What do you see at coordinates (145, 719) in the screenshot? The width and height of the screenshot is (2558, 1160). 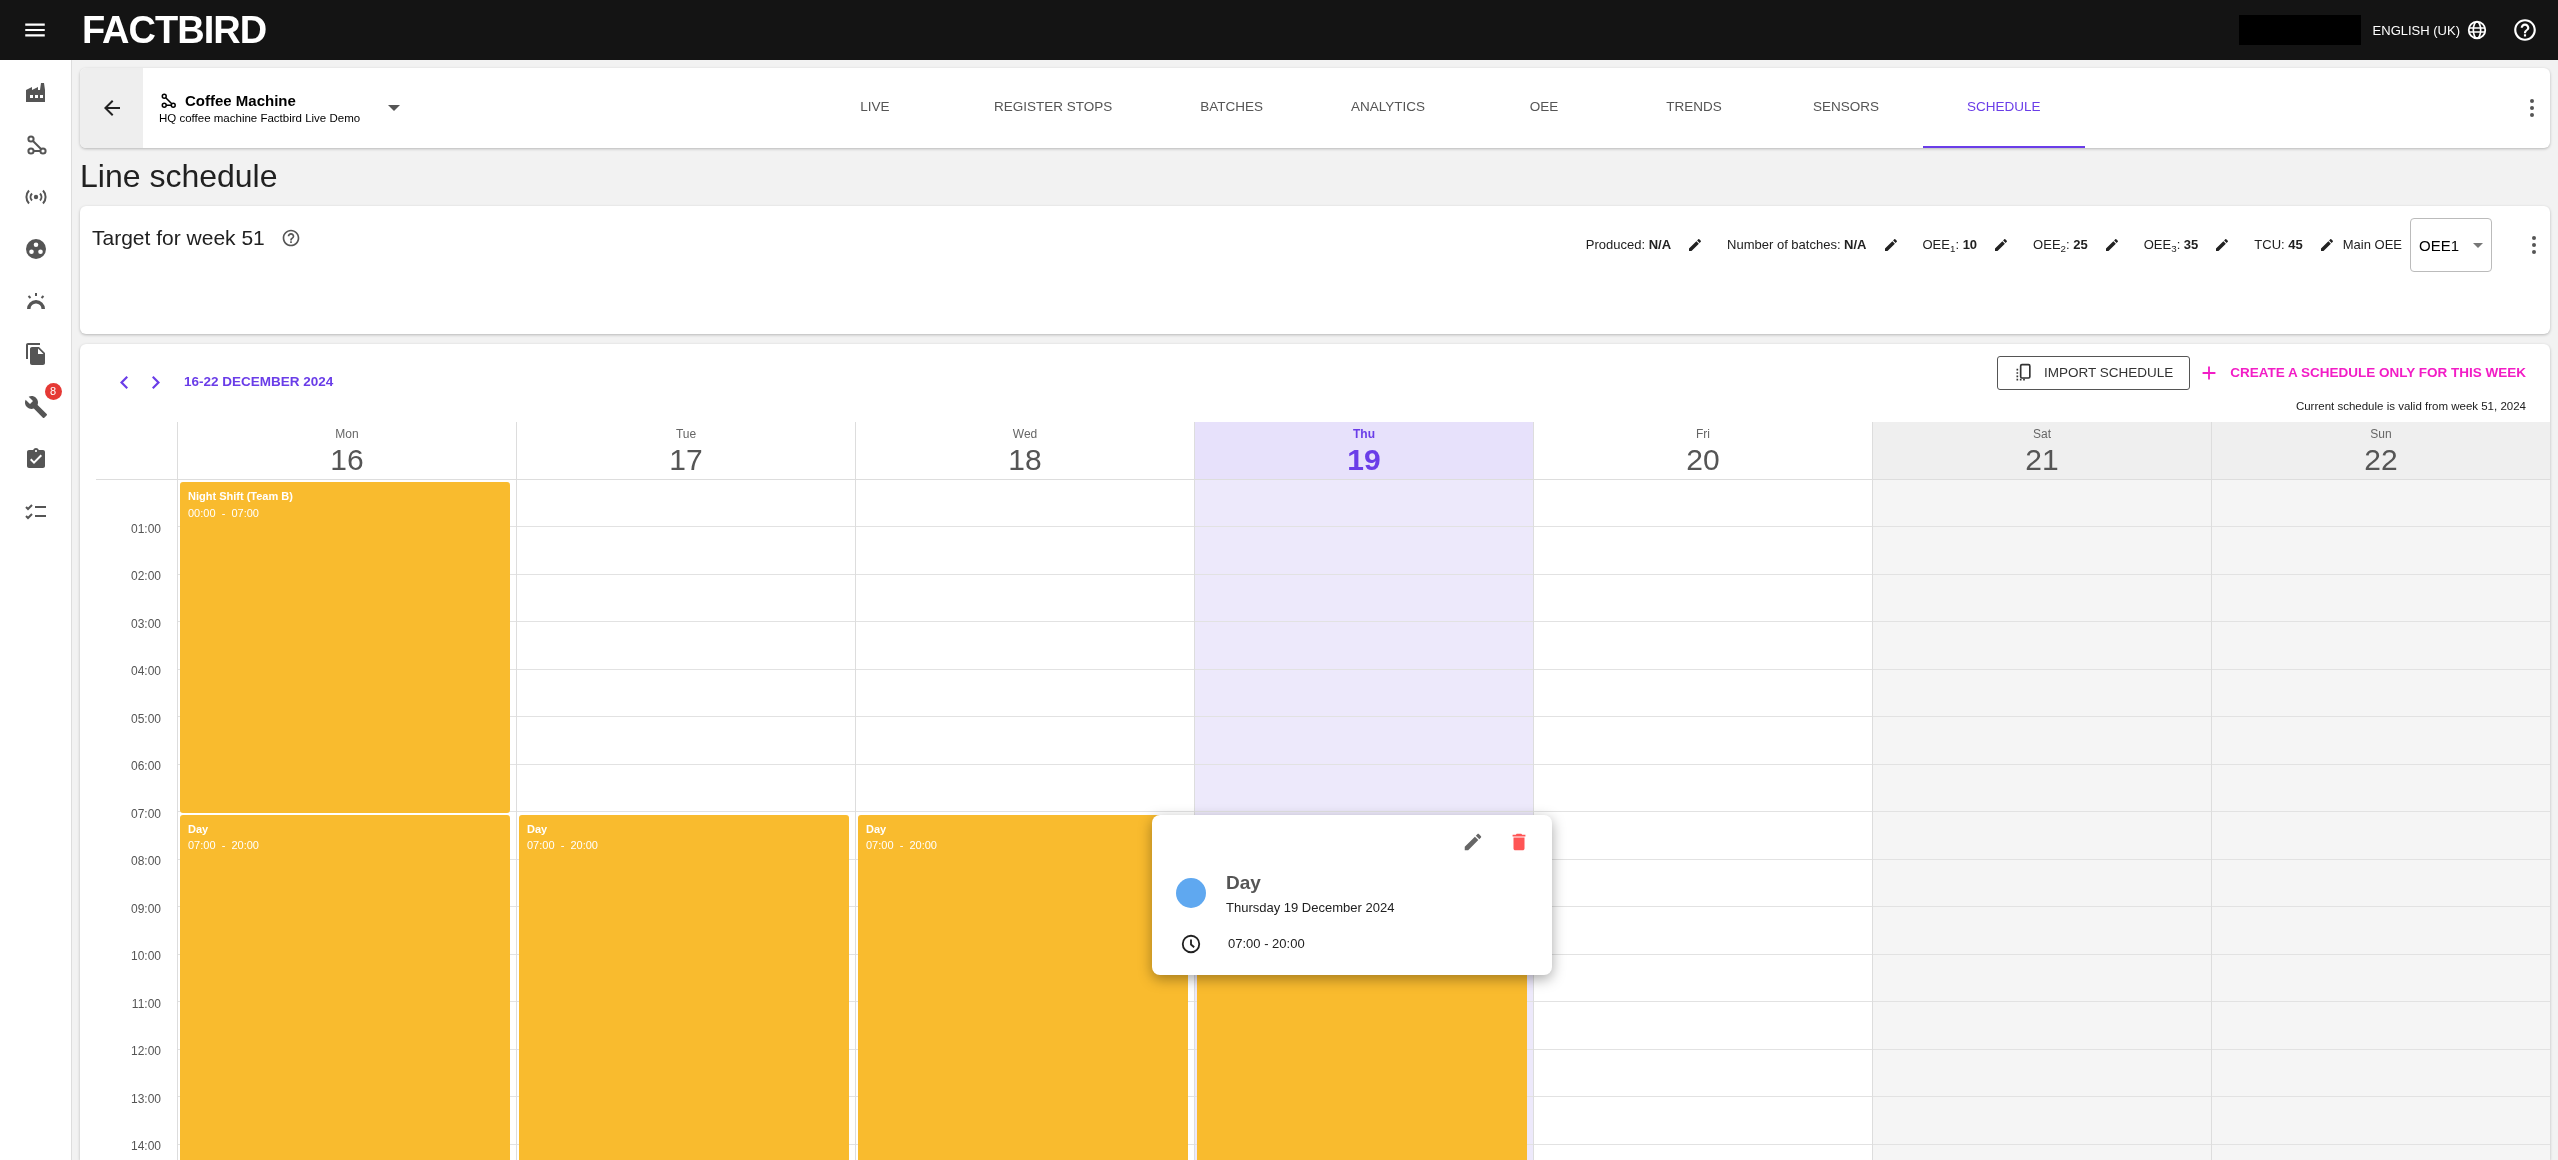 I see `hour-label: 05:00` at bounding box center [145, 719].